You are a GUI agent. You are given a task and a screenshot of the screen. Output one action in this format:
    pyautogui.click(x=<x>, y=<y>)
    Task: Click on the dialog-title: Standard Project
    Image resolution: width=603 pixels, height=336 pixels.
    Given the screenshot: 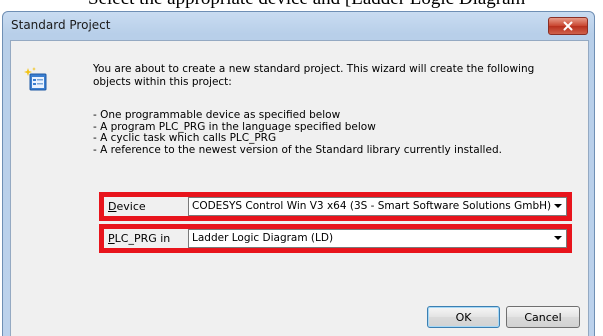 What is the action you would take?
    pyautogui.click(x=61, y=25)
    